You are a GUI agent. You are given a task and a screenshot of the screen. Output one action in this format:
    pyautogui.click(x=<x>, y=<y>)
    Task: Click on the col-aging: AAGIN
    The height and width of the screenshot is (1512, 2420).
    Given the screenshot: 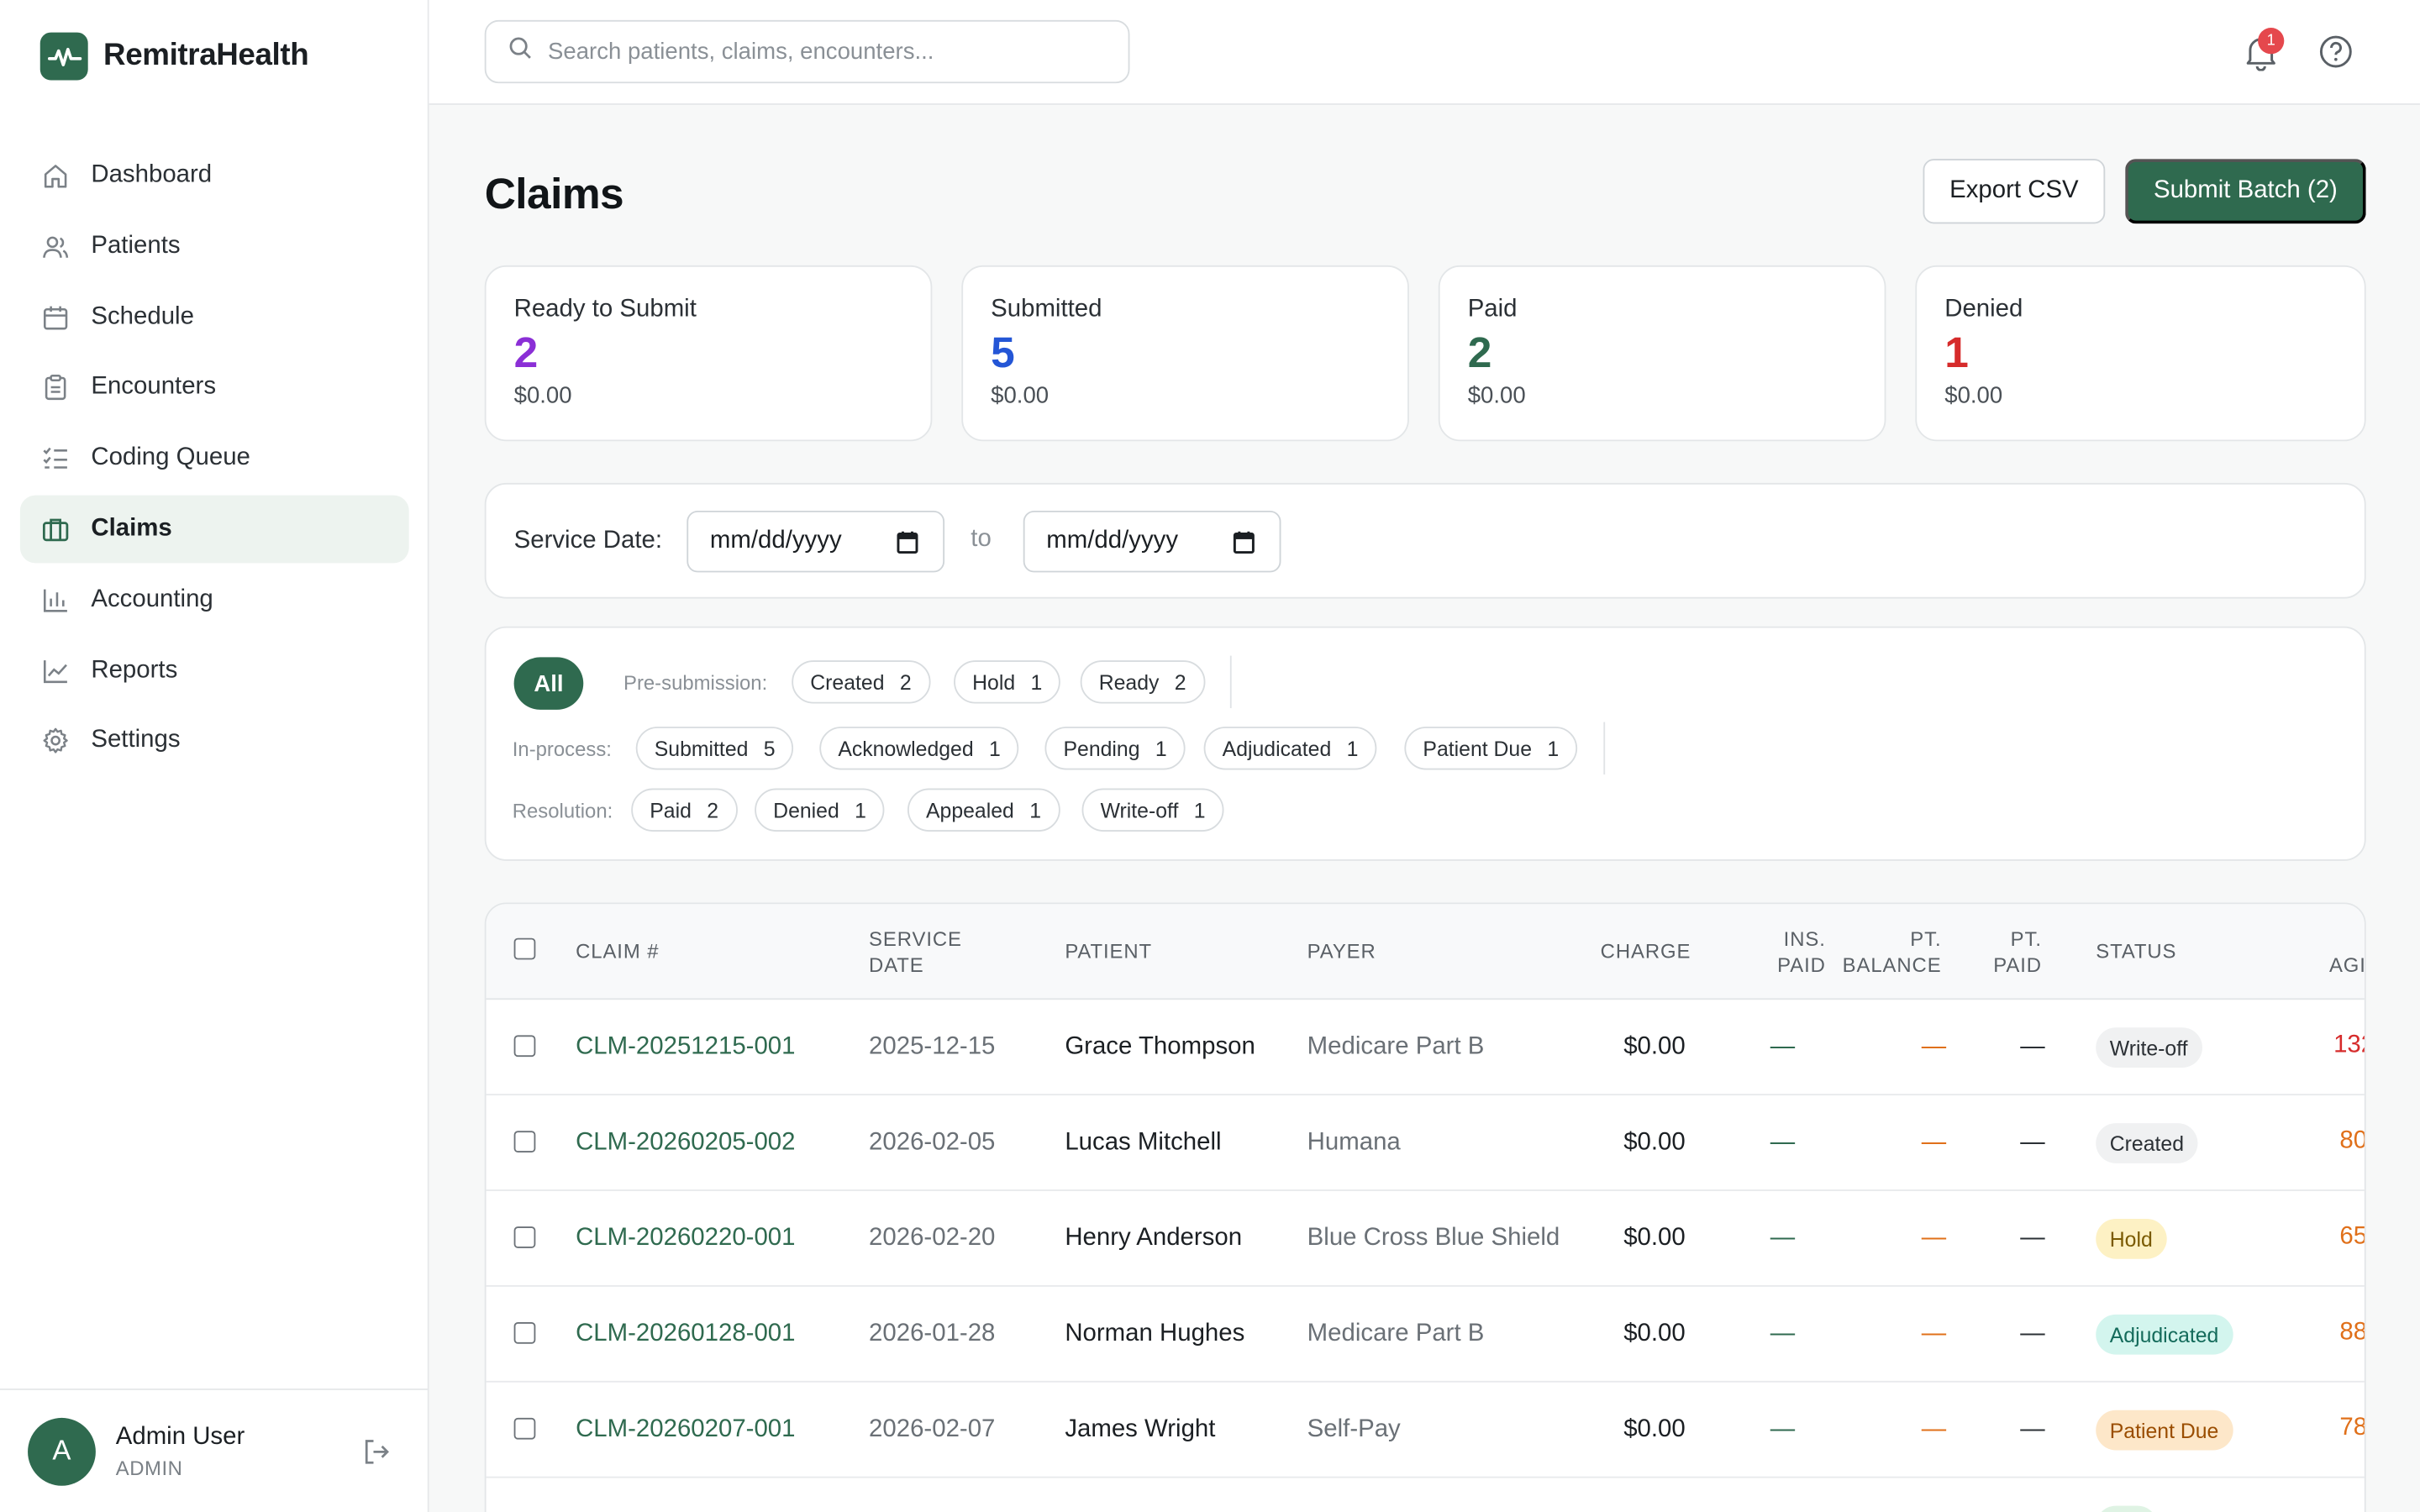 What is the action you would take?
    pyautogui.click(x=2334, y=952)
    